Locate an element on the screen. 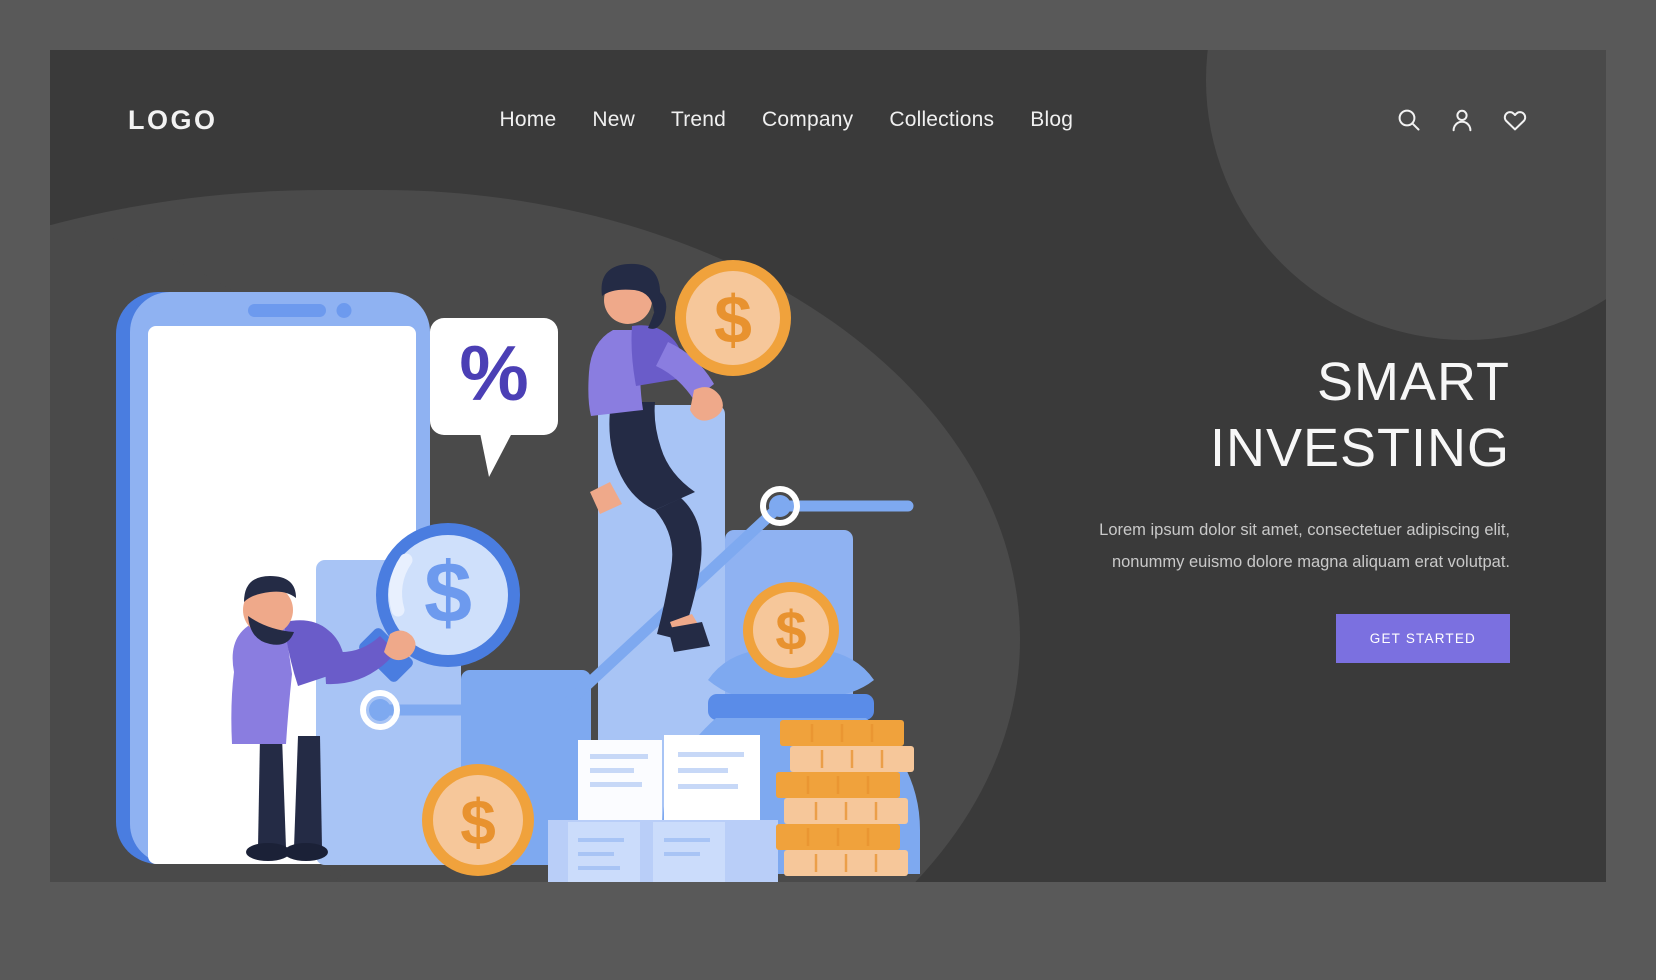 This screenshot has width=1656, height=980. coin-in-bag: $ is located at coordinates (791, 630).